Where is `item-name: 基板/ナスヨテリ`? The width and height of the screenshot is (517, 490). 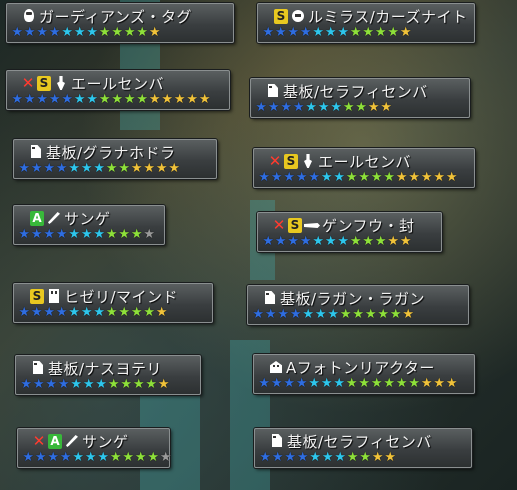
item-name: 基板/ナスヨテリ is located at coordinates (105, 368).